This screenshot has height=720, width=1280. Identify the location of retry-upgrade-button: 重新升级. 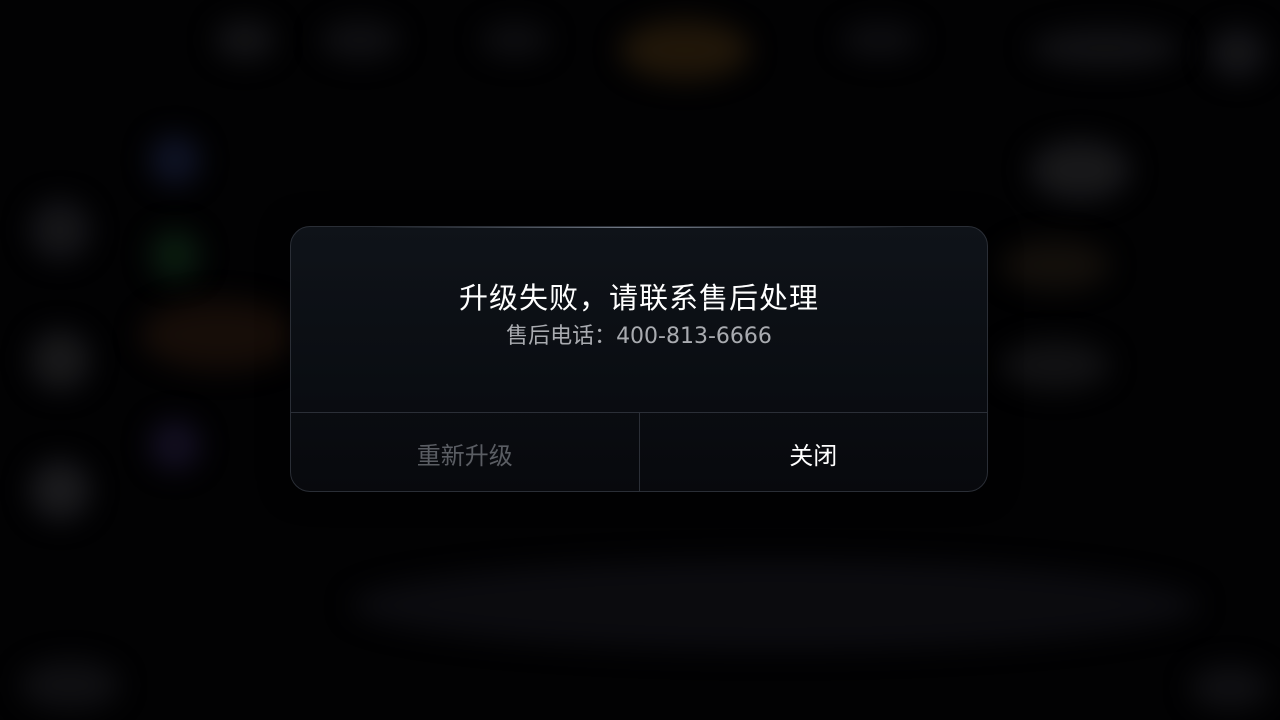
(465, 452).